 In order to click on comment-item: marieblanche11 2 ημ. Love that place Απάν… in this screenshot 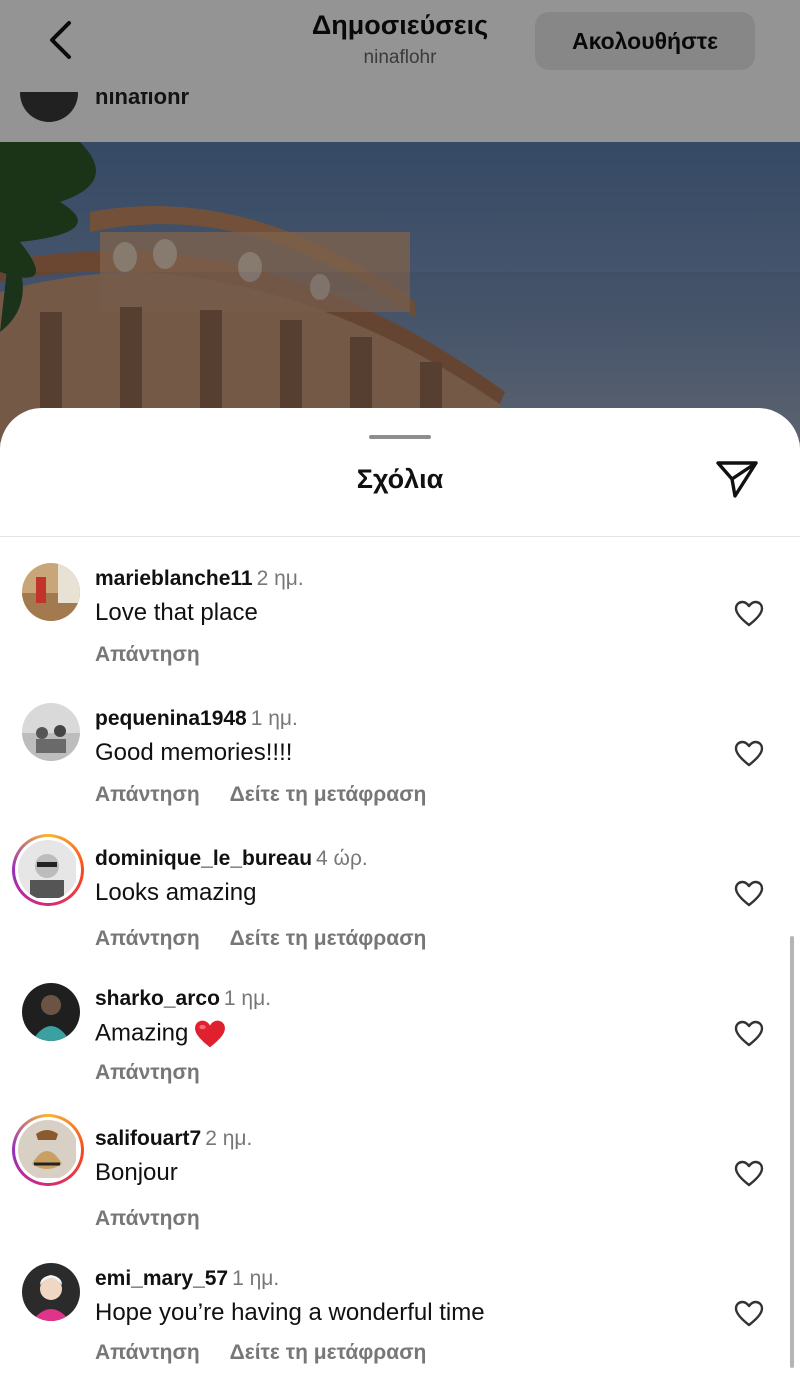, I will do `click(400, 628)`.